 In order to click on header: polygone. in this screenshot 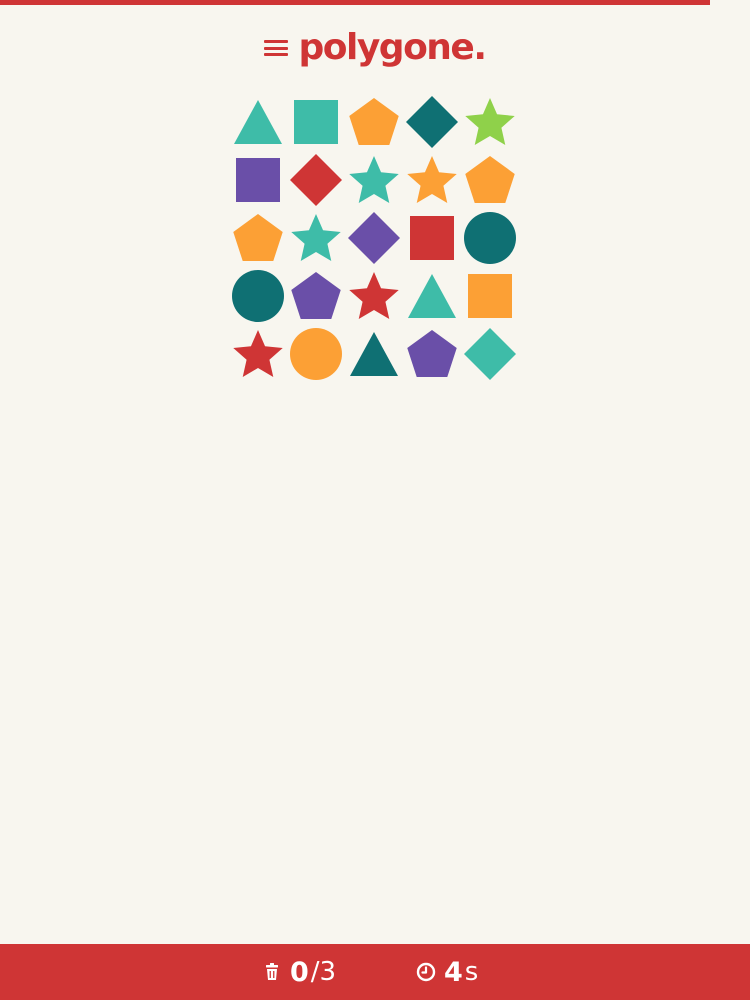, I will do `click(375, 48)`.